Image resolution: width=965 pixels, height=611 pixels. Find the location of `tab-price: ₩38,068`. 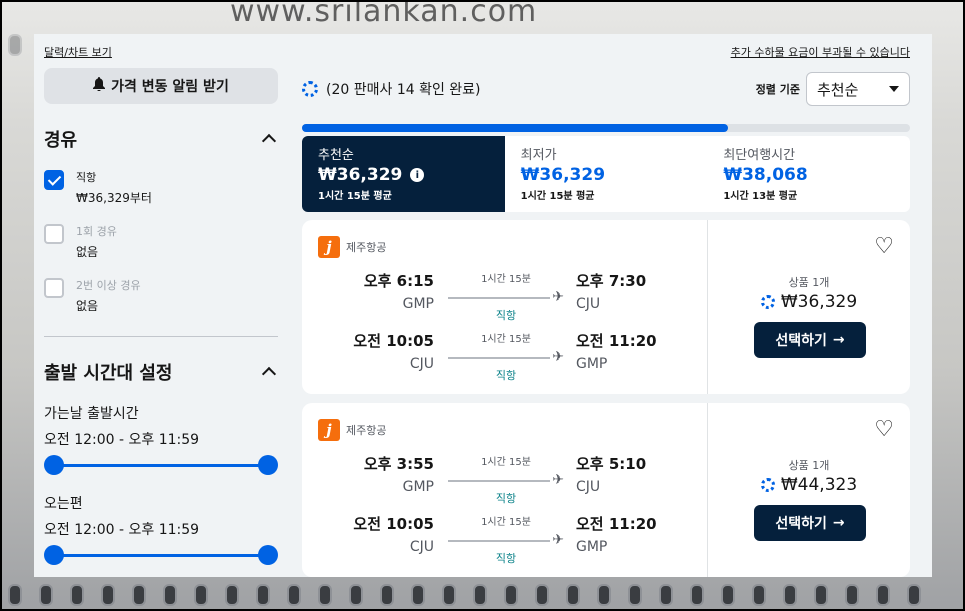

tab-price: ₩38,068 is located at coordinates (765, 175).